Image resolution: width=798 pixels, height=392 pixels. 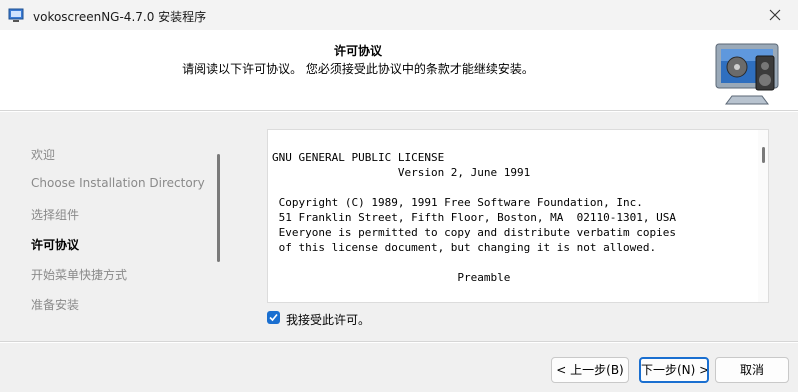 What do you see at coordinates (674, 370) in the screenshot?
I see `next-button: 下一步(N) >` at bounding box center [674, 370].